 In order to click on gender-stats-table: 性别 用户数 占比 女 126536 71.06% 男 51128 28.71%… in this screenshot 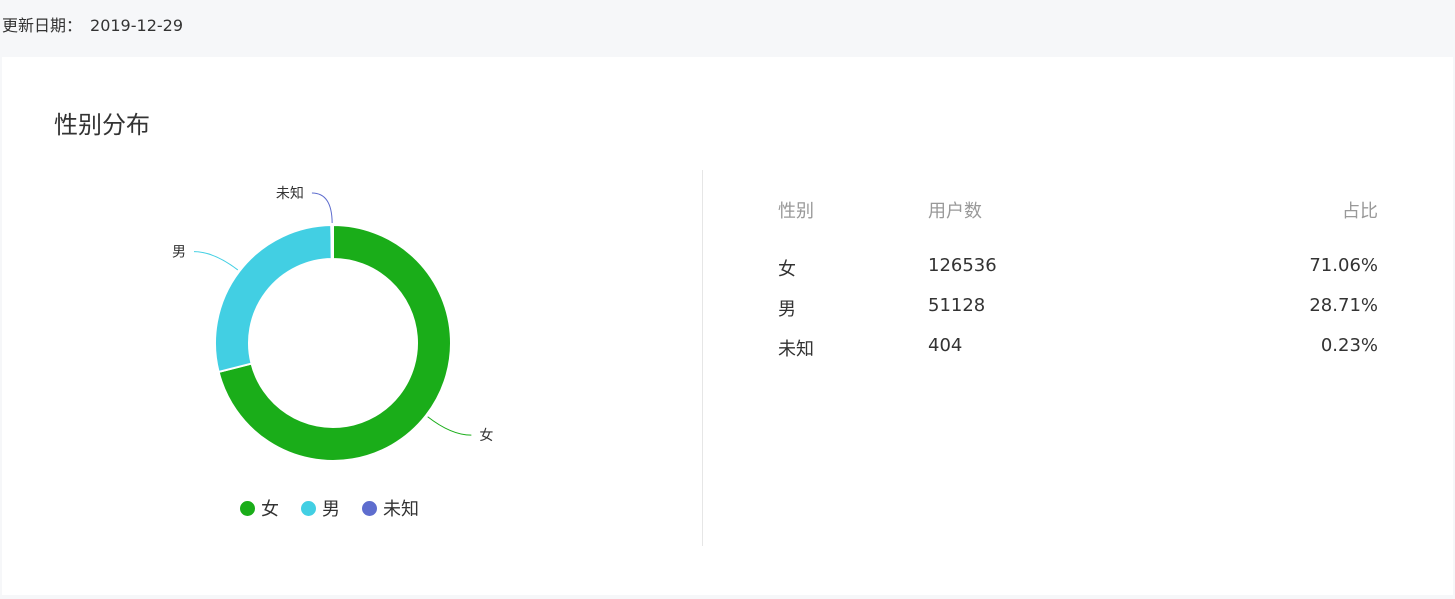, I will do `click(1078, 286)`.